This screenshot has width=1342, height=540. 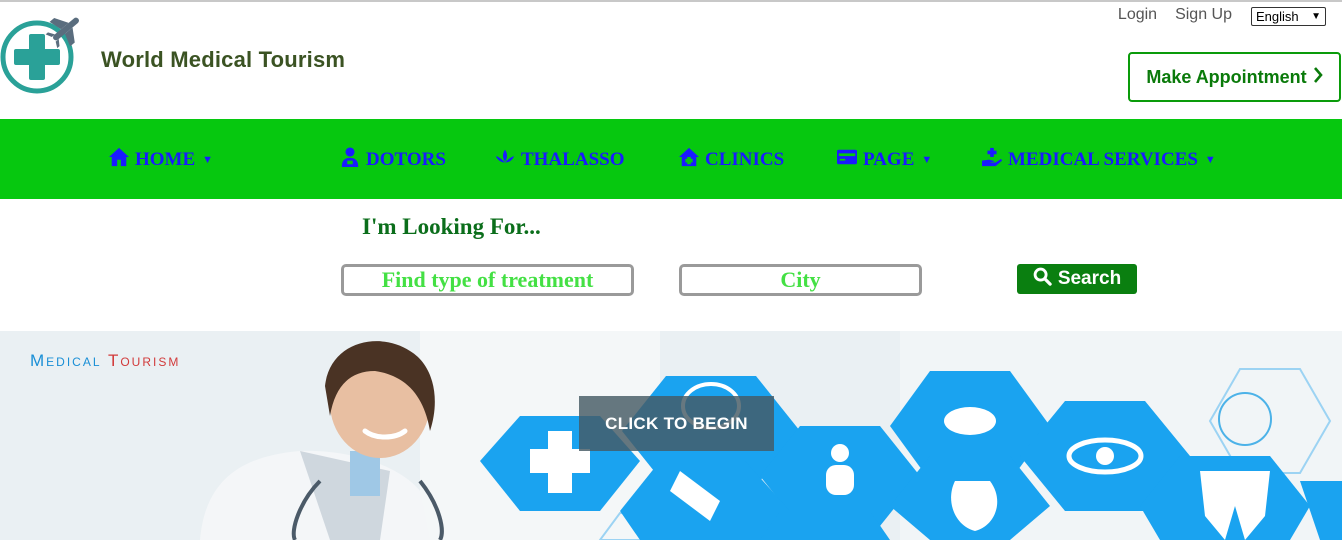 I want to click on search-button: Search, so click(x=1077, y=279).